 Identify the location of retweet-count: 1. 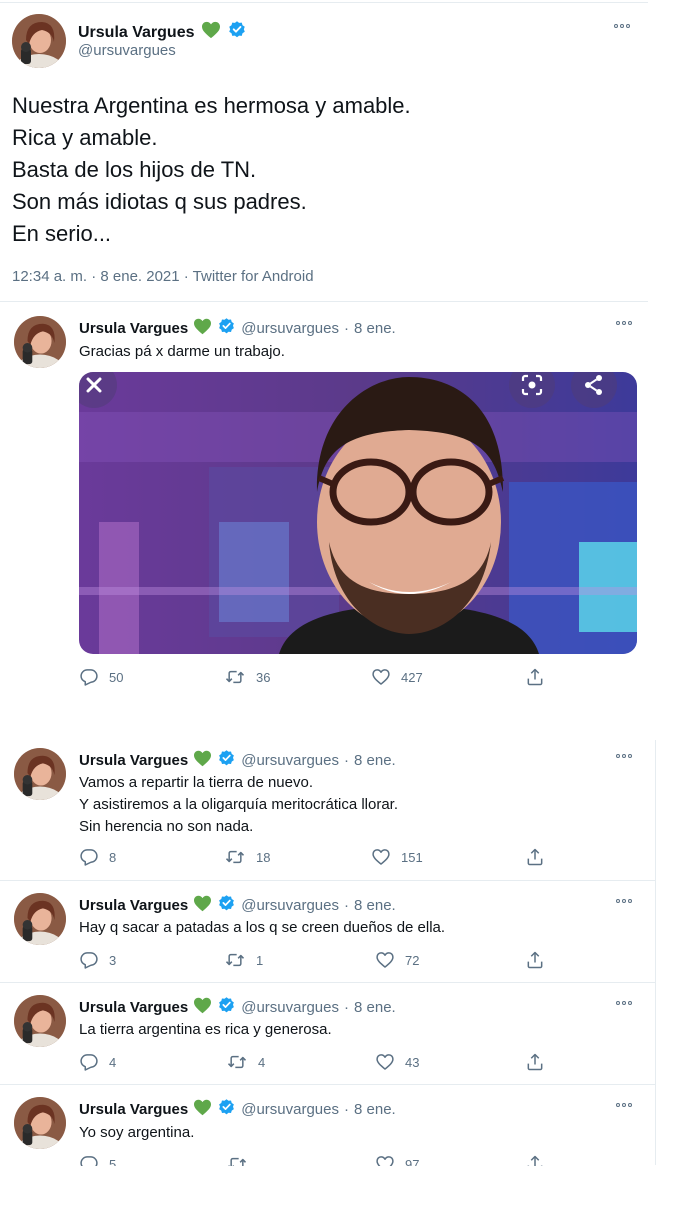
(260, 960).